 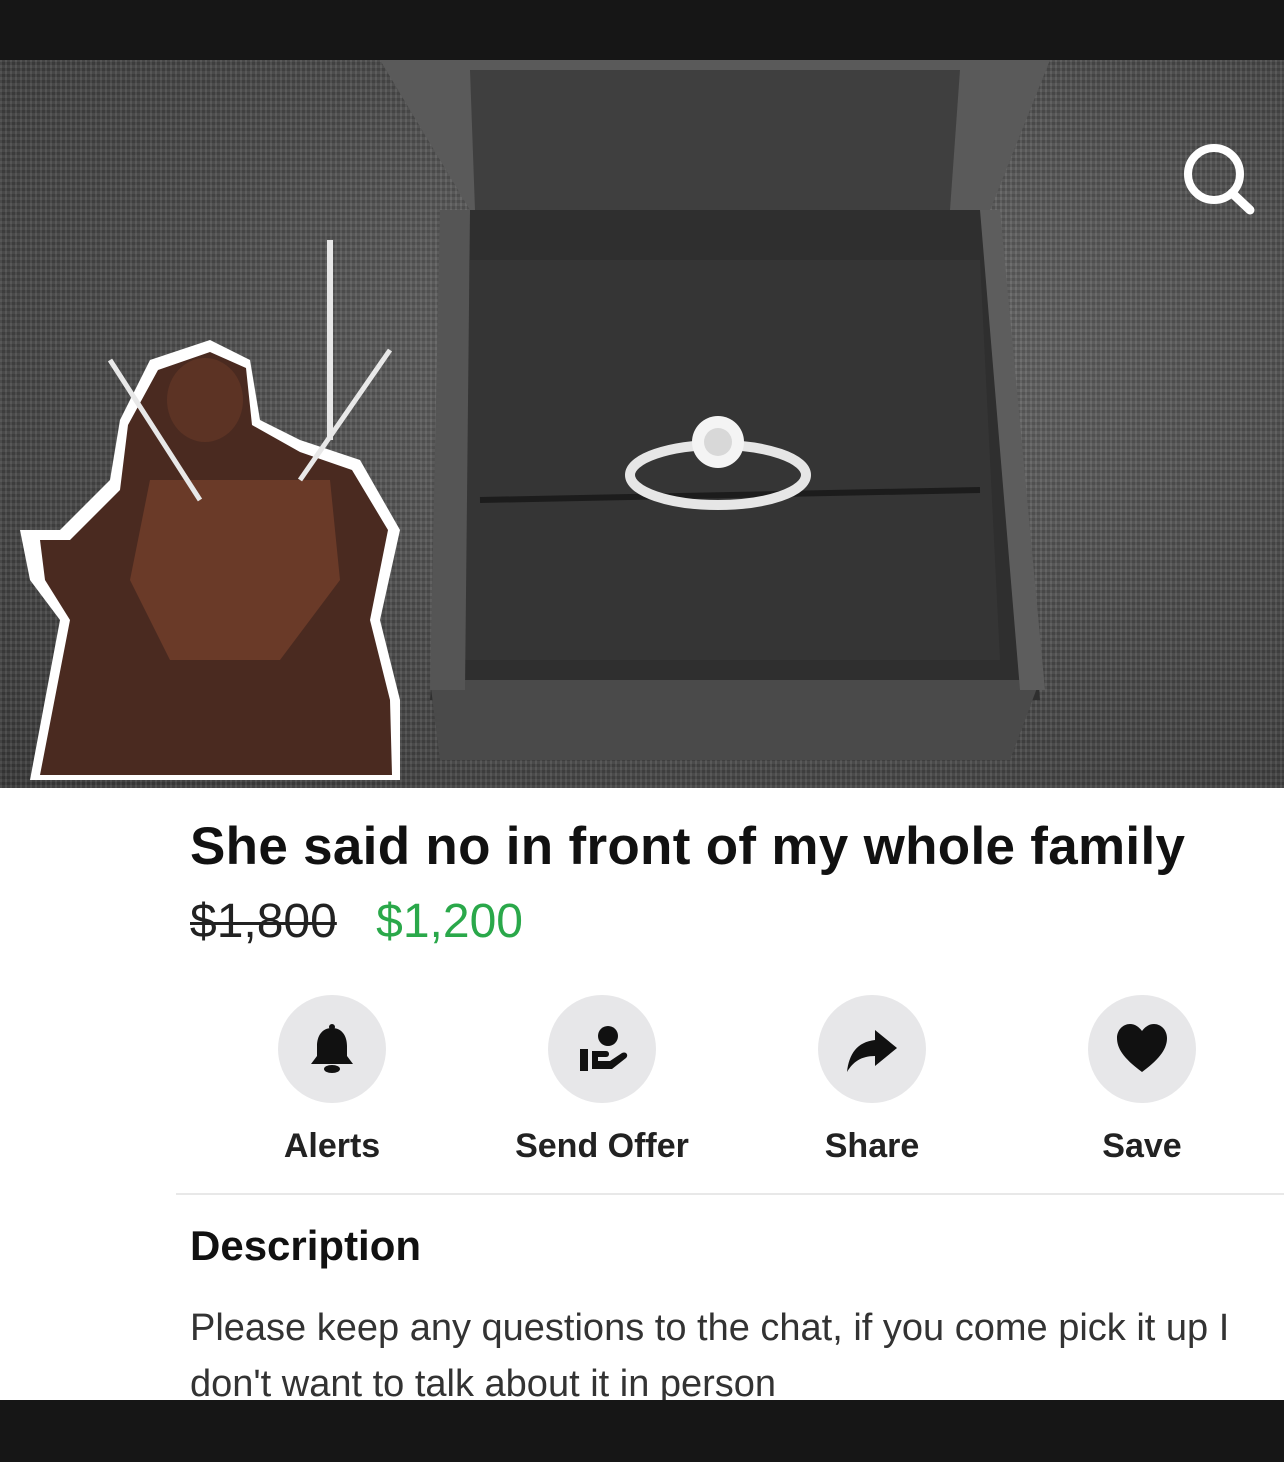 I want to click on save-button: Save, so click(x=1142, y=1080).